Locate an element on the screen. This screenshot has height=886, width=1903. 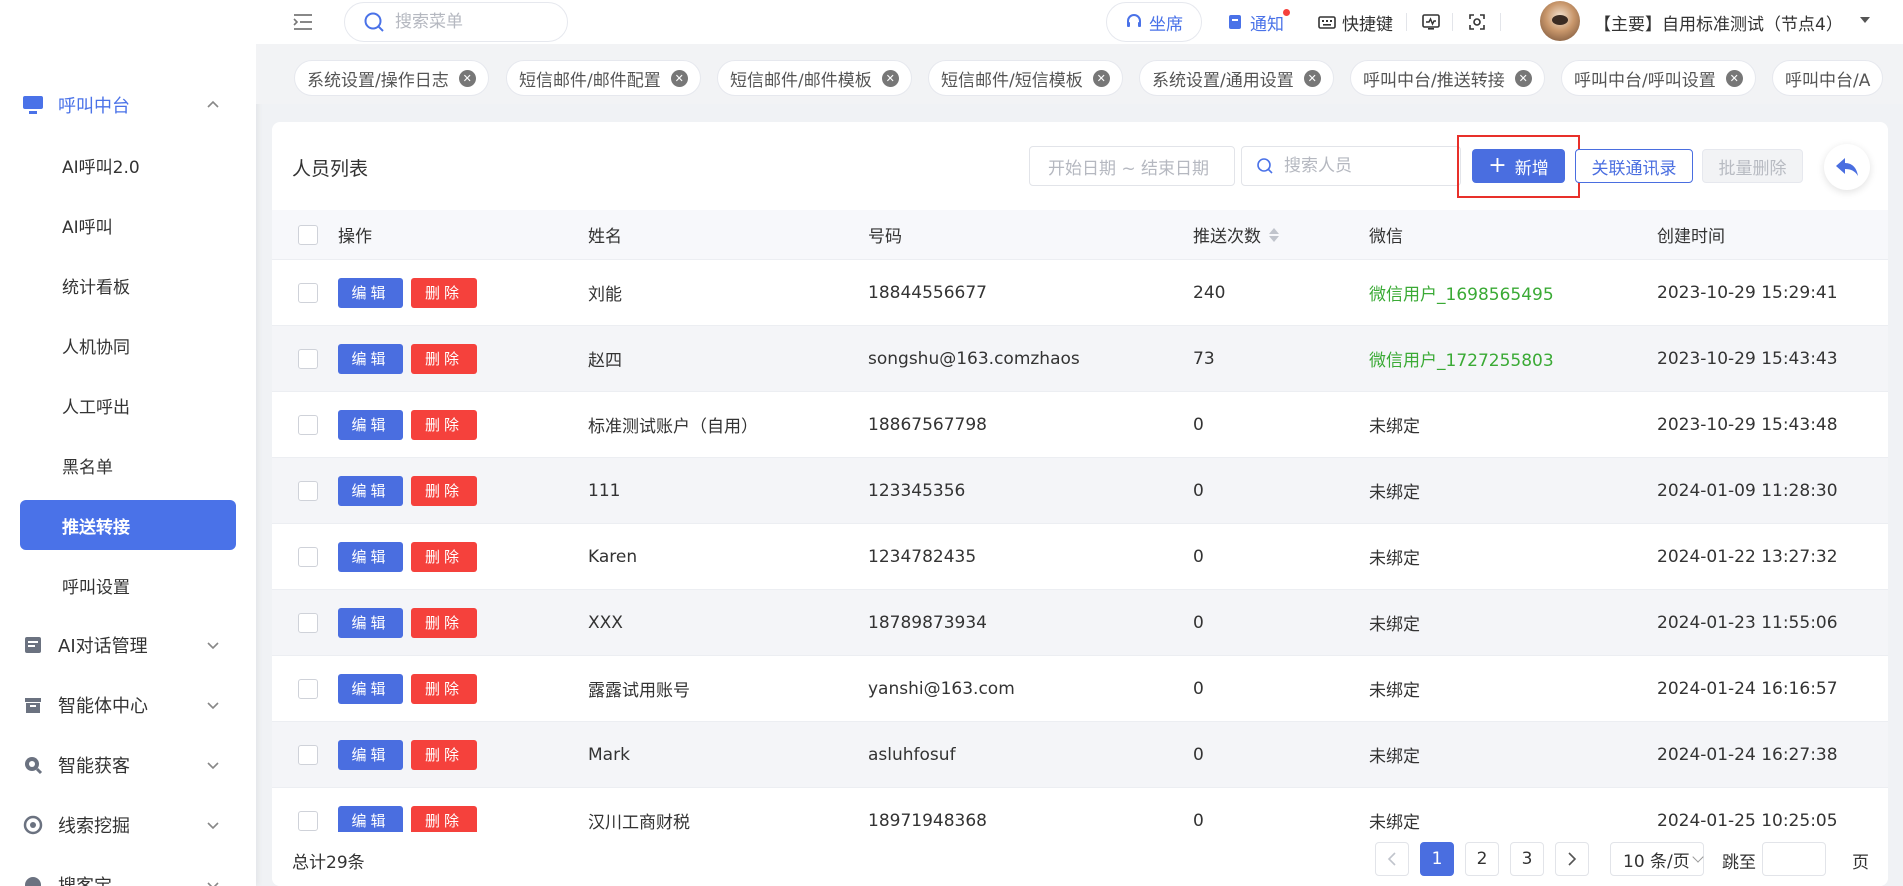
history-tab: 呼叫中台/呼叫设置 ✕ is located at coordinates (1658, 78).